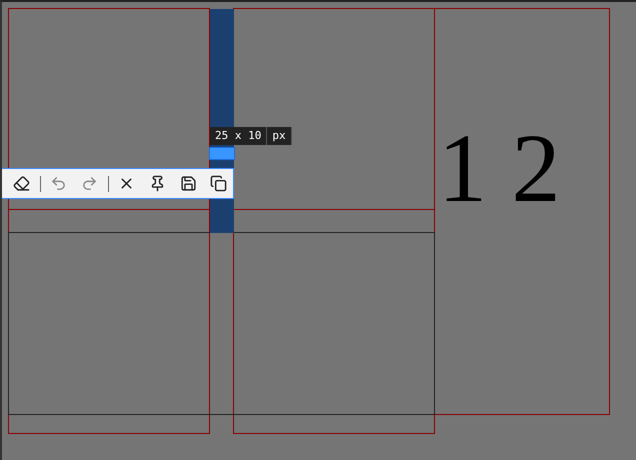  Describe the element at coordinates (222, 153) in the screenshot. I see `selection-handle` at that location.